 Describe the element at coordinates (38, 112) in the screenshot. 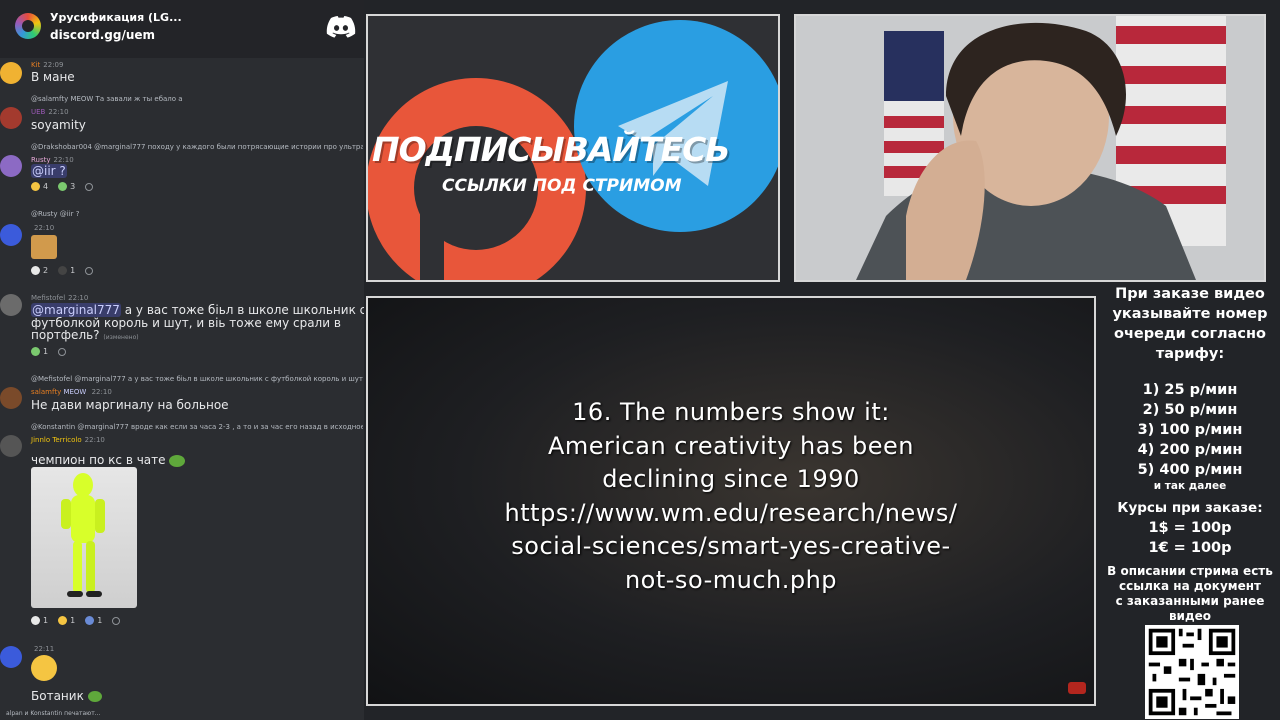

I see `author-name: UEB` at that location.